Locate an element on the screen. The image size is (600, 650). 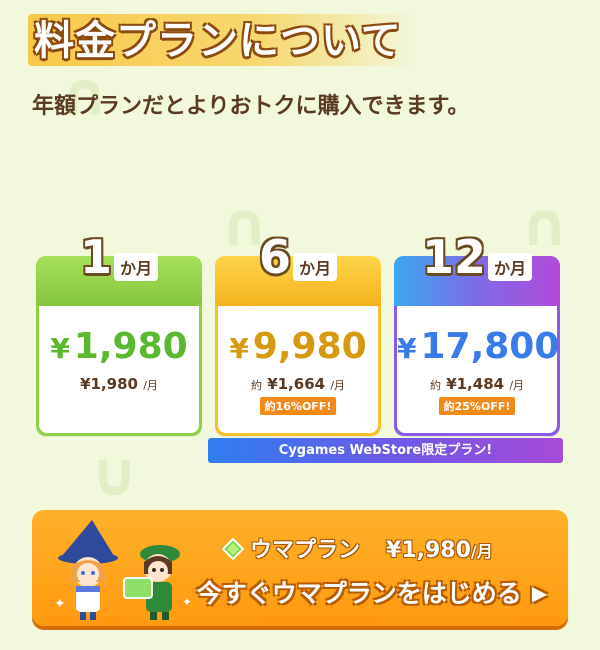
cta-label: 今すぐウマプランをはじめる is located at coordinates (359, 593).